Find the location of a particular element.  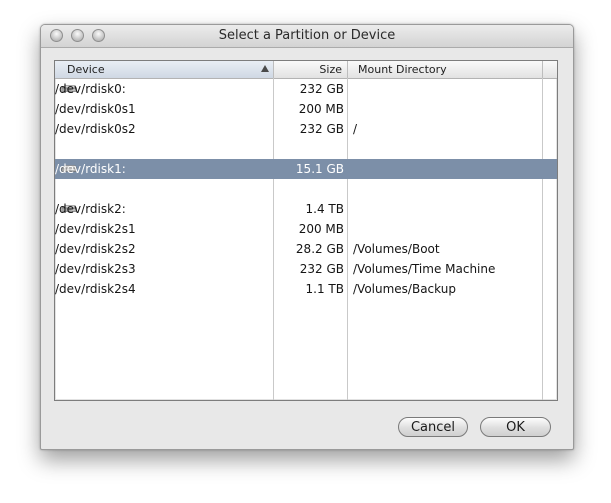

table-row: /dev/rdisk2s2 28.2 GB/Volumes/Boot is located at coordinates (306, 249).